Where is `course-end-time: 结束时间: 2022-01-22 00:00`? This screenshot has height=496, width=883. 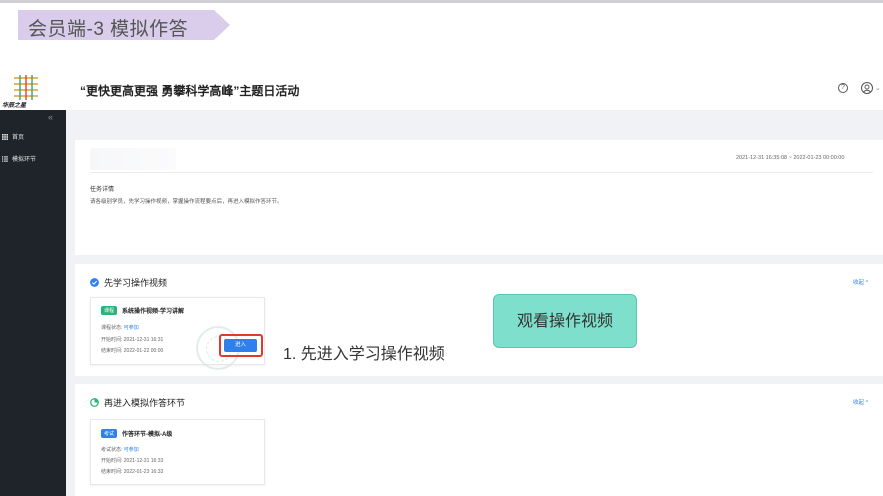 course-end-time: 结束时间: 2022-01-22 00:00 is located at coordinates (132, 351).